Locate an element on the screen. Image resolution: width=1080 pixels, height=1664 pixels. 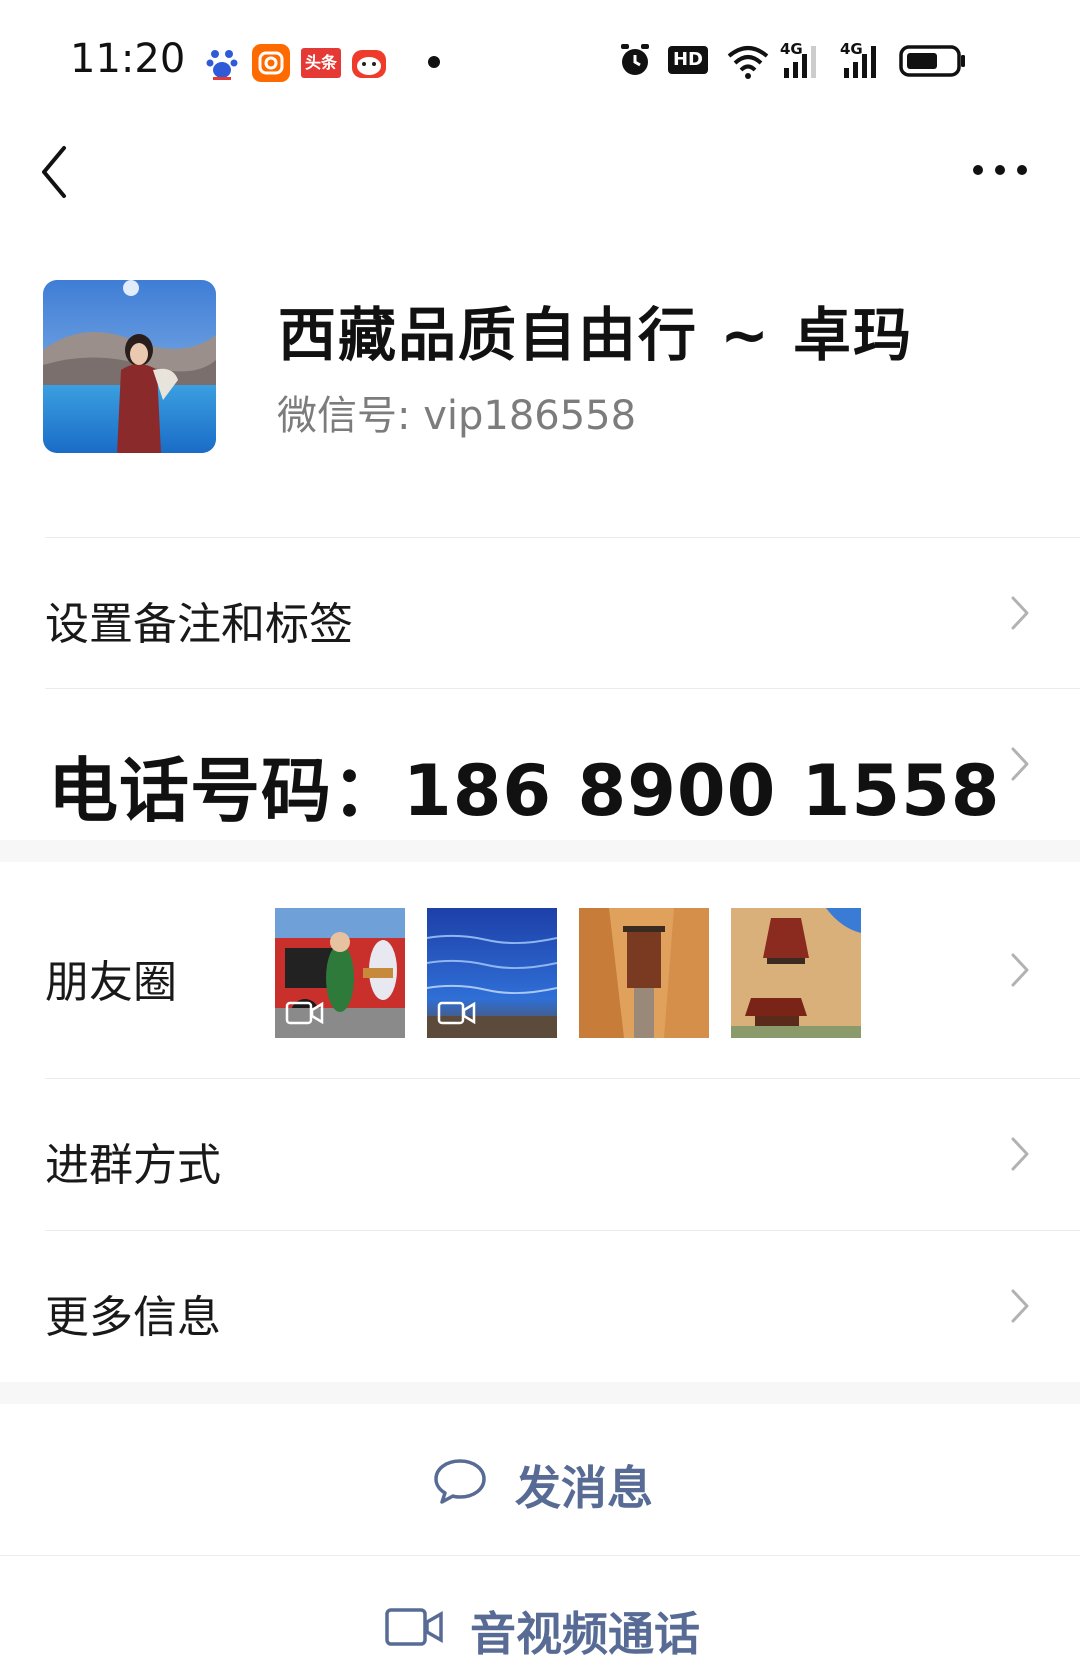
remark-label: 设置备注和标签 is located at coordinates (199, 624).